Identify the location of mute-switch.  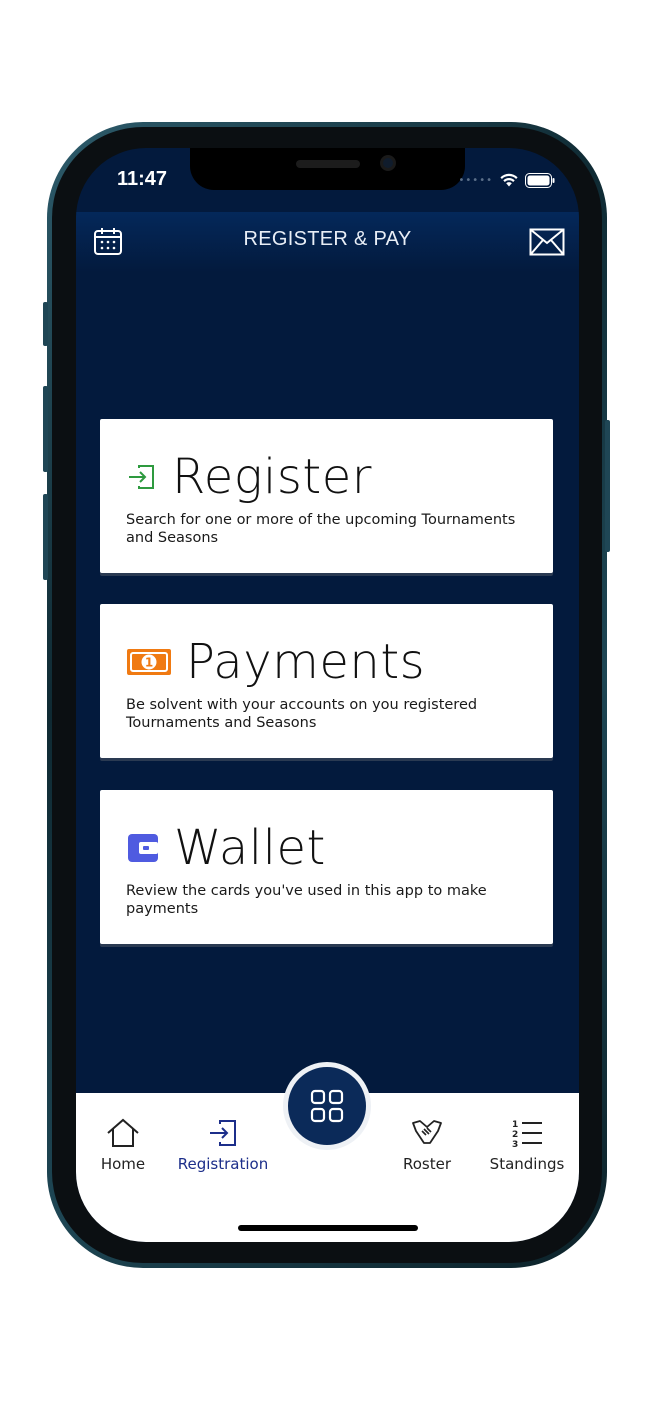
(45, 324).